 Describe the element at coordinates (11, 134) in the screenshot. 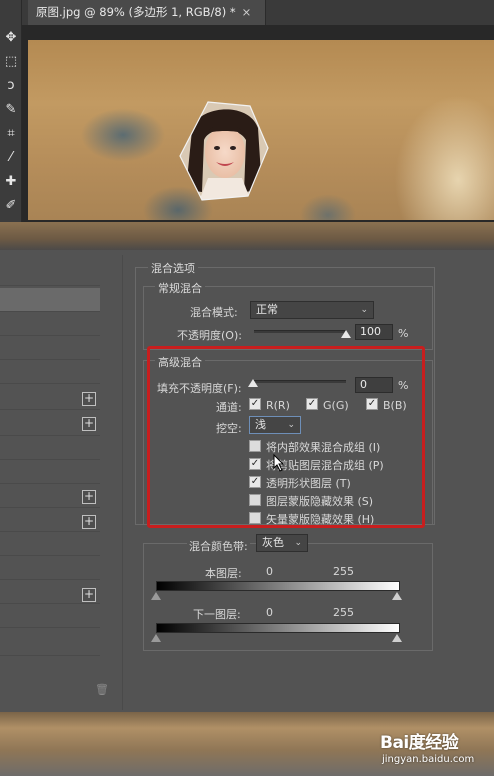

I see `crop-icon: ⌗` at that location.